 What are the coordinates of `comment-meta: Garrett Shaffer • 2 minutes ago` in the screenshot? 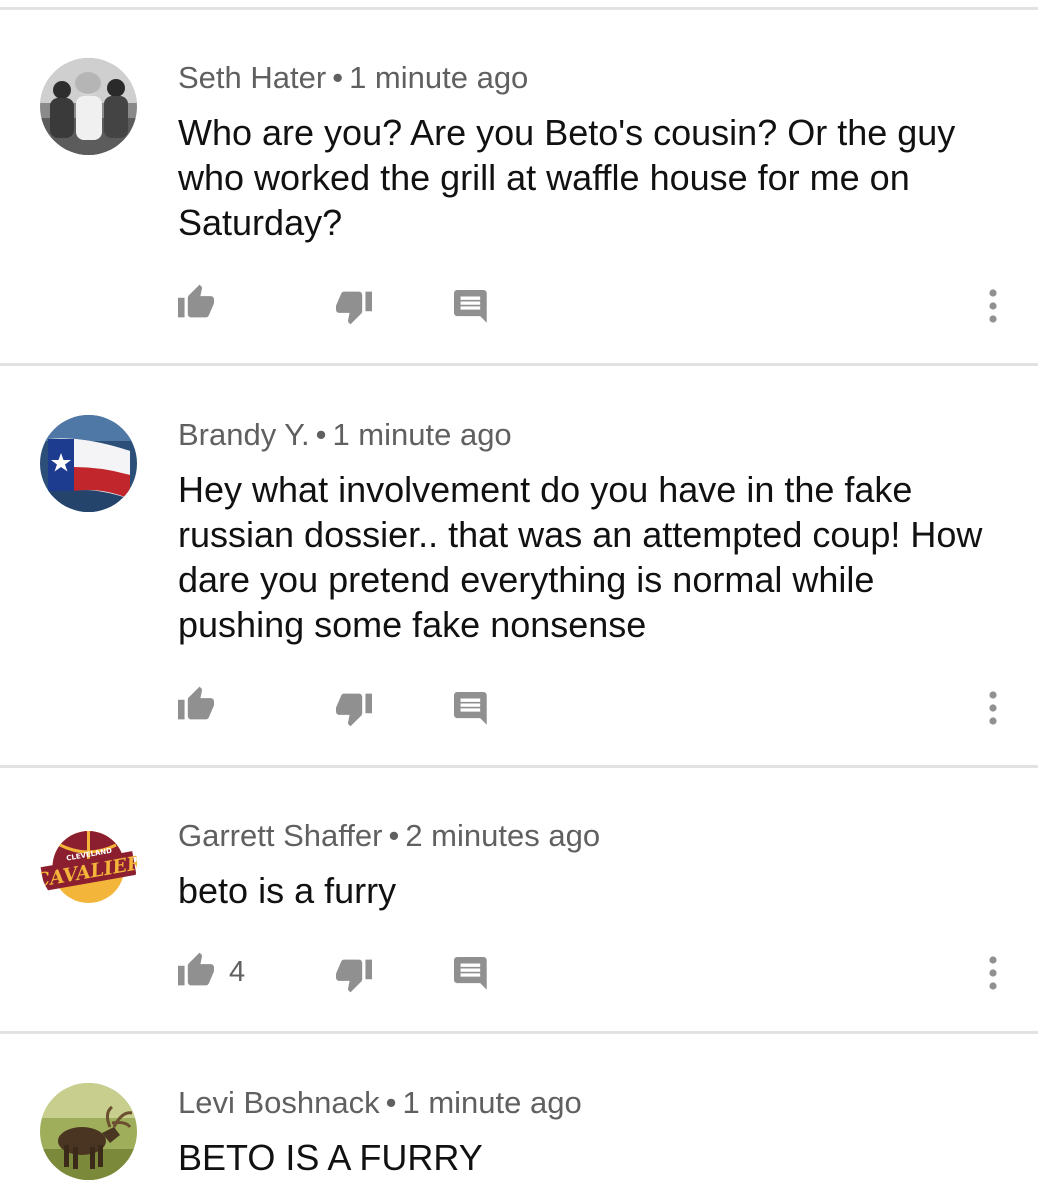 It's located at (389, 836).